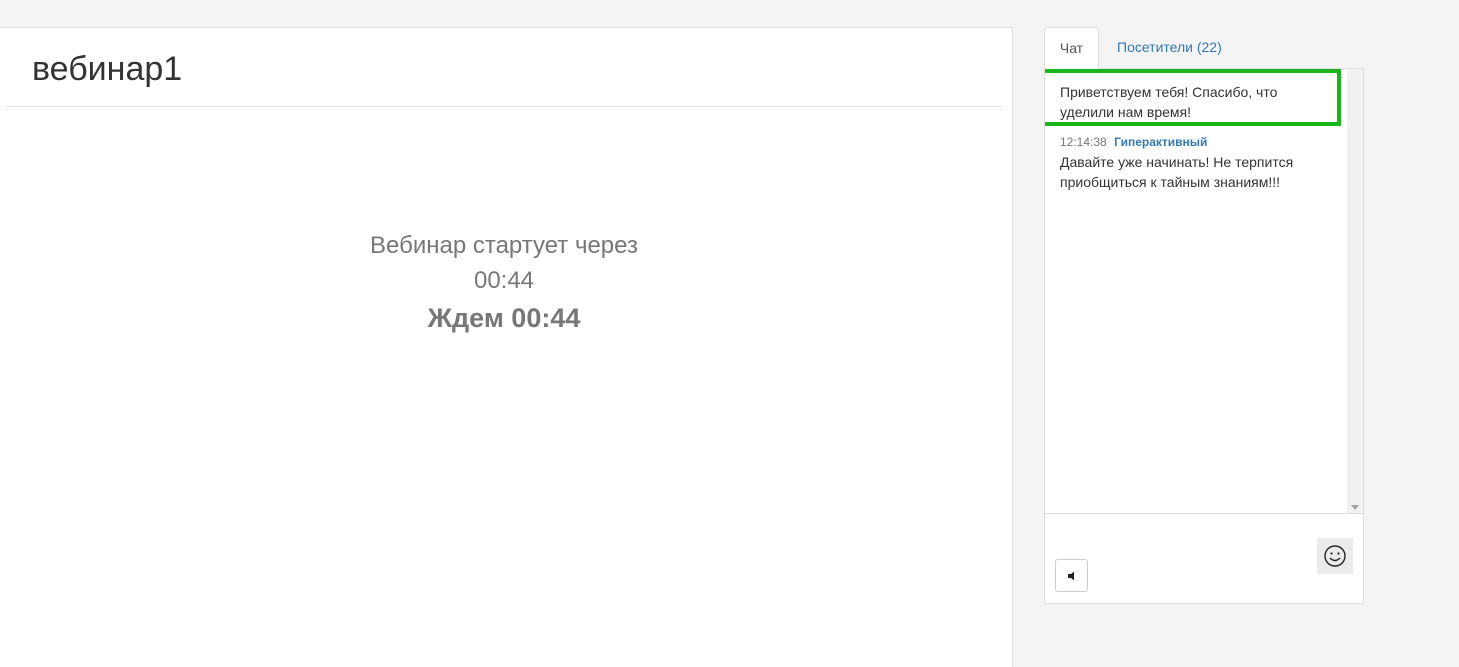  What do you see at coordinates (1193, 97) in the screenshot?
I see `highlight-box` at bounding box center [1193, 97].